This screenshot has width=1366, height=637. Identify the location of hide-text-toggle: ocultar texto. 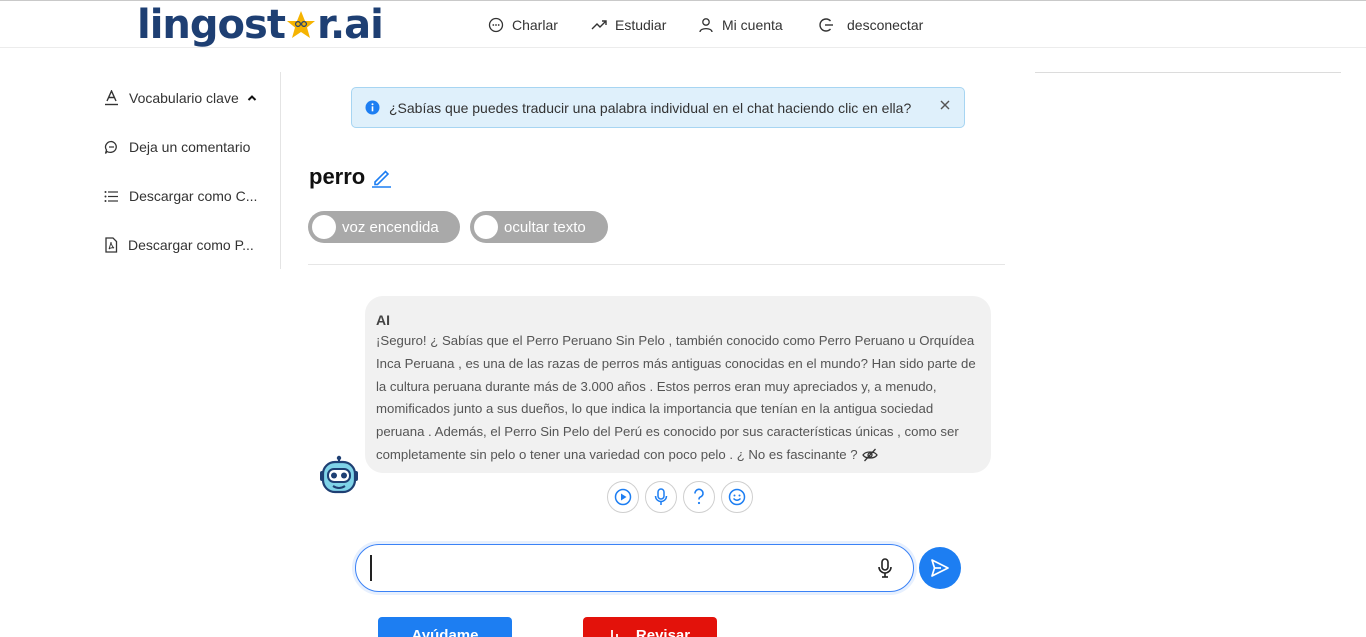
(539, 227).